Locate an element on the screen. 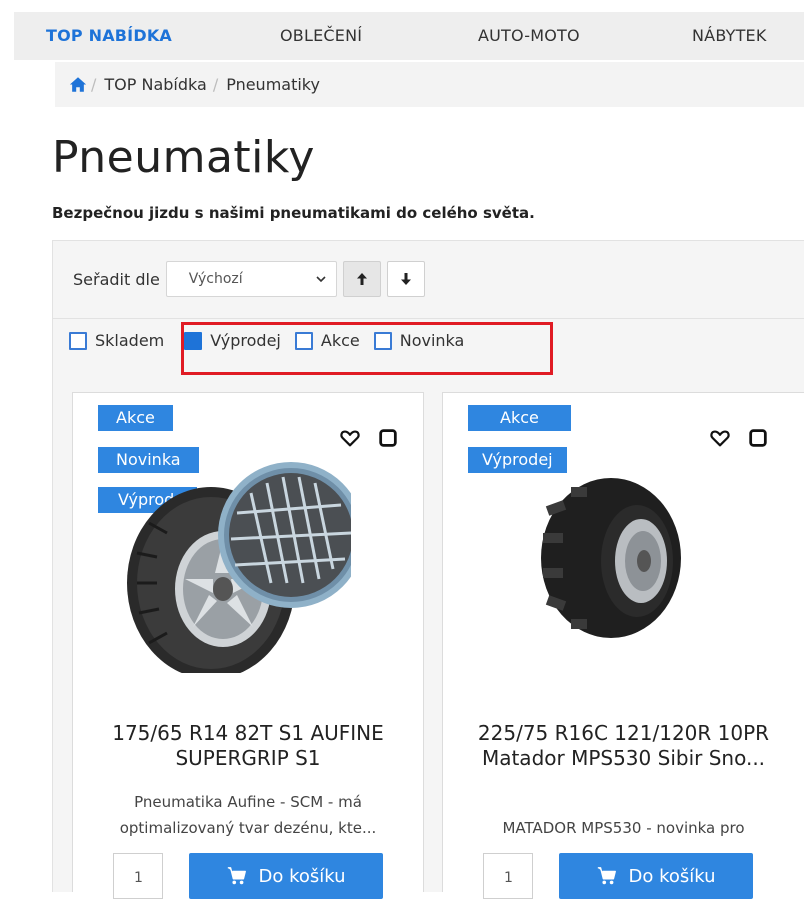 This screenshot has height=899, width=804. filter-divider is located at coordinates (428, 318).